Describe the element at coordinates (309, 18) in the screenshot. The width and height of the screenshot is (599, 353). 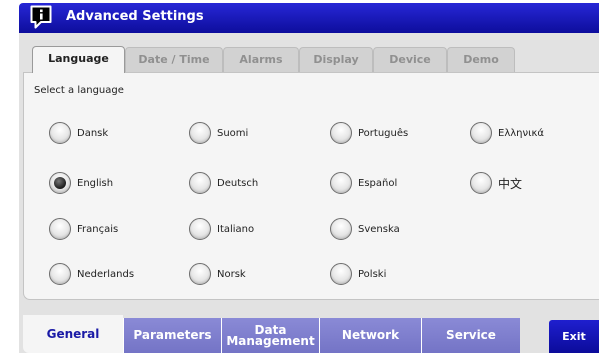
I see `title-bar: Advanced Settings` at that location.